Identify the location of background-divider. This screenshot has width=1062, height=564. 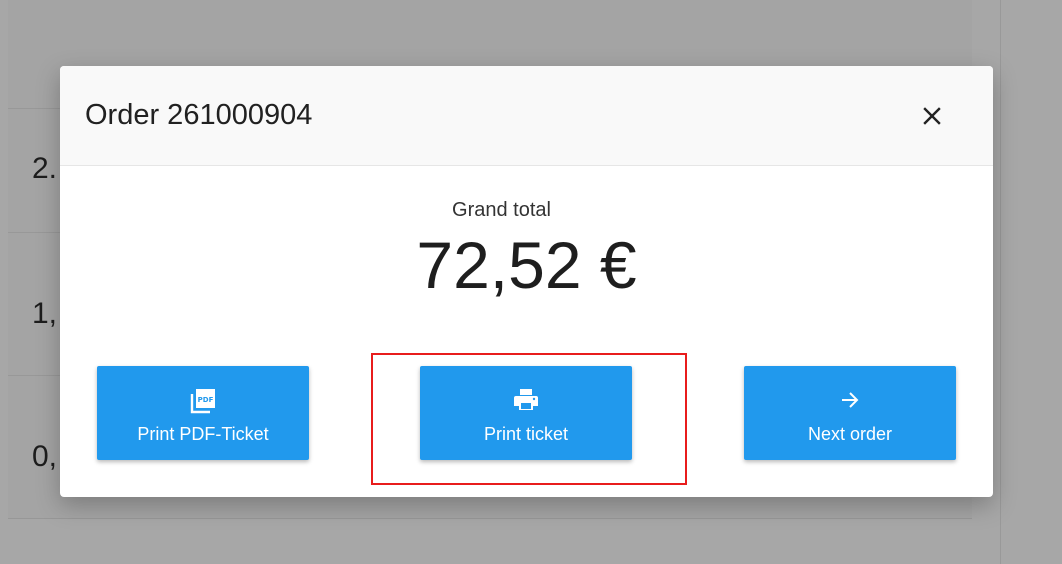
(1000, 282).